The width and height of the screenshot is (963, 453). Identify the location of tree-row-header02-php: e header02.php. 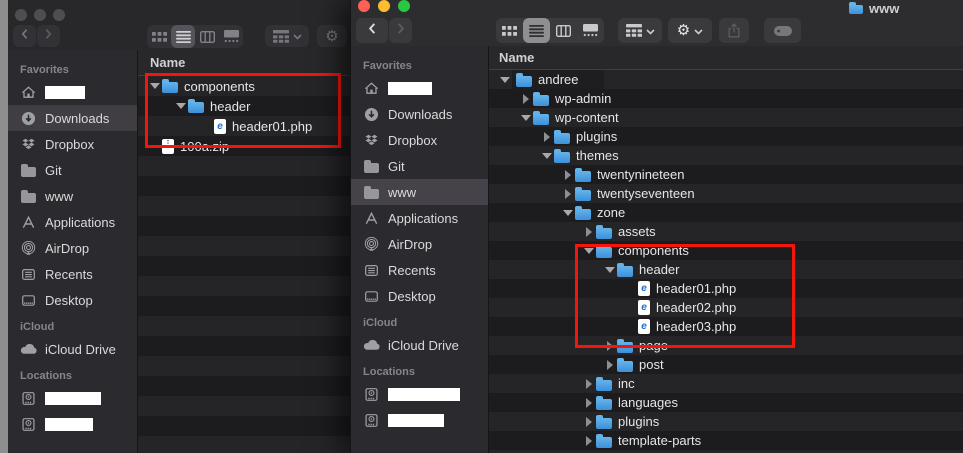
(726, 307).